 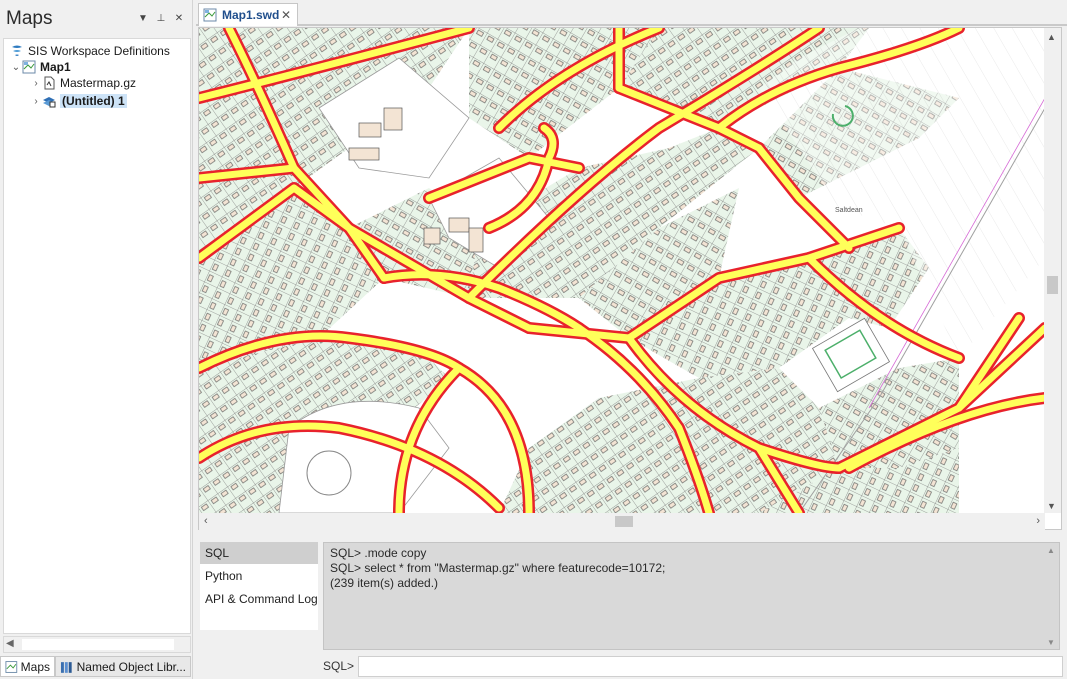 I want to click on maps-panel-header: Maps ▼ ⊥ ✕, so click(x=96, y=19).